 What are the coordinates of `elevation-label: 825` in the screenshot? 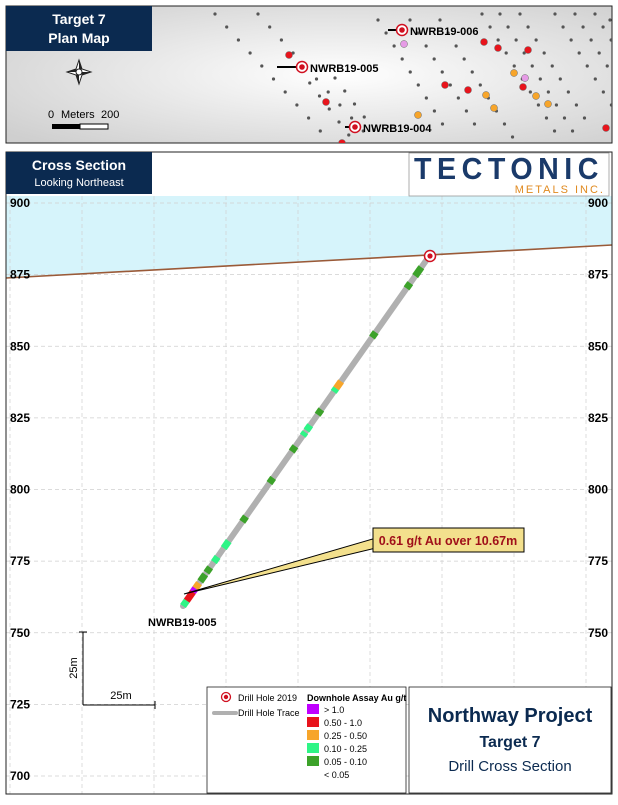 It's located at (598, 418).